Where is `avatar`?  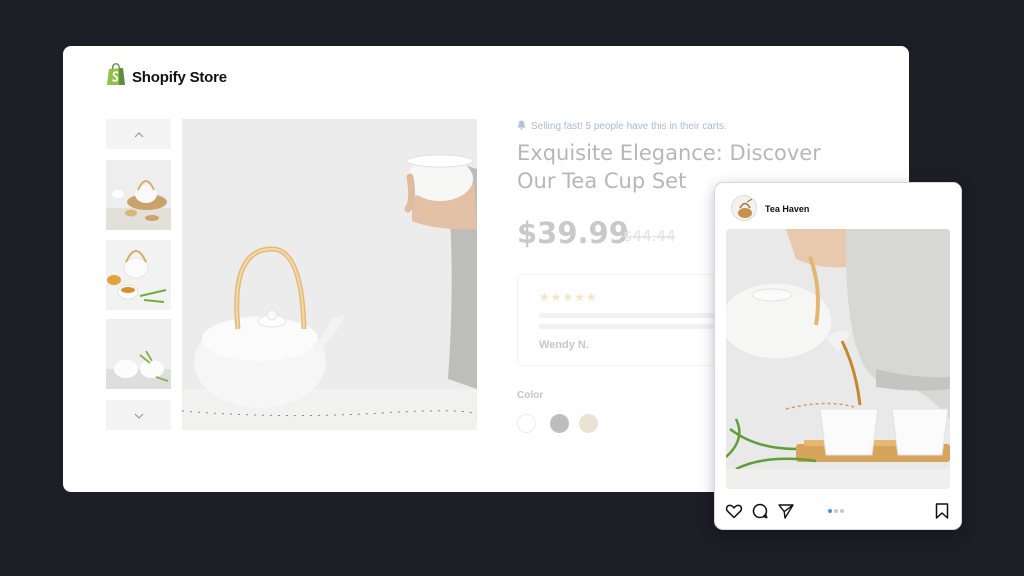
avatar is located at coordinates (744, 208).